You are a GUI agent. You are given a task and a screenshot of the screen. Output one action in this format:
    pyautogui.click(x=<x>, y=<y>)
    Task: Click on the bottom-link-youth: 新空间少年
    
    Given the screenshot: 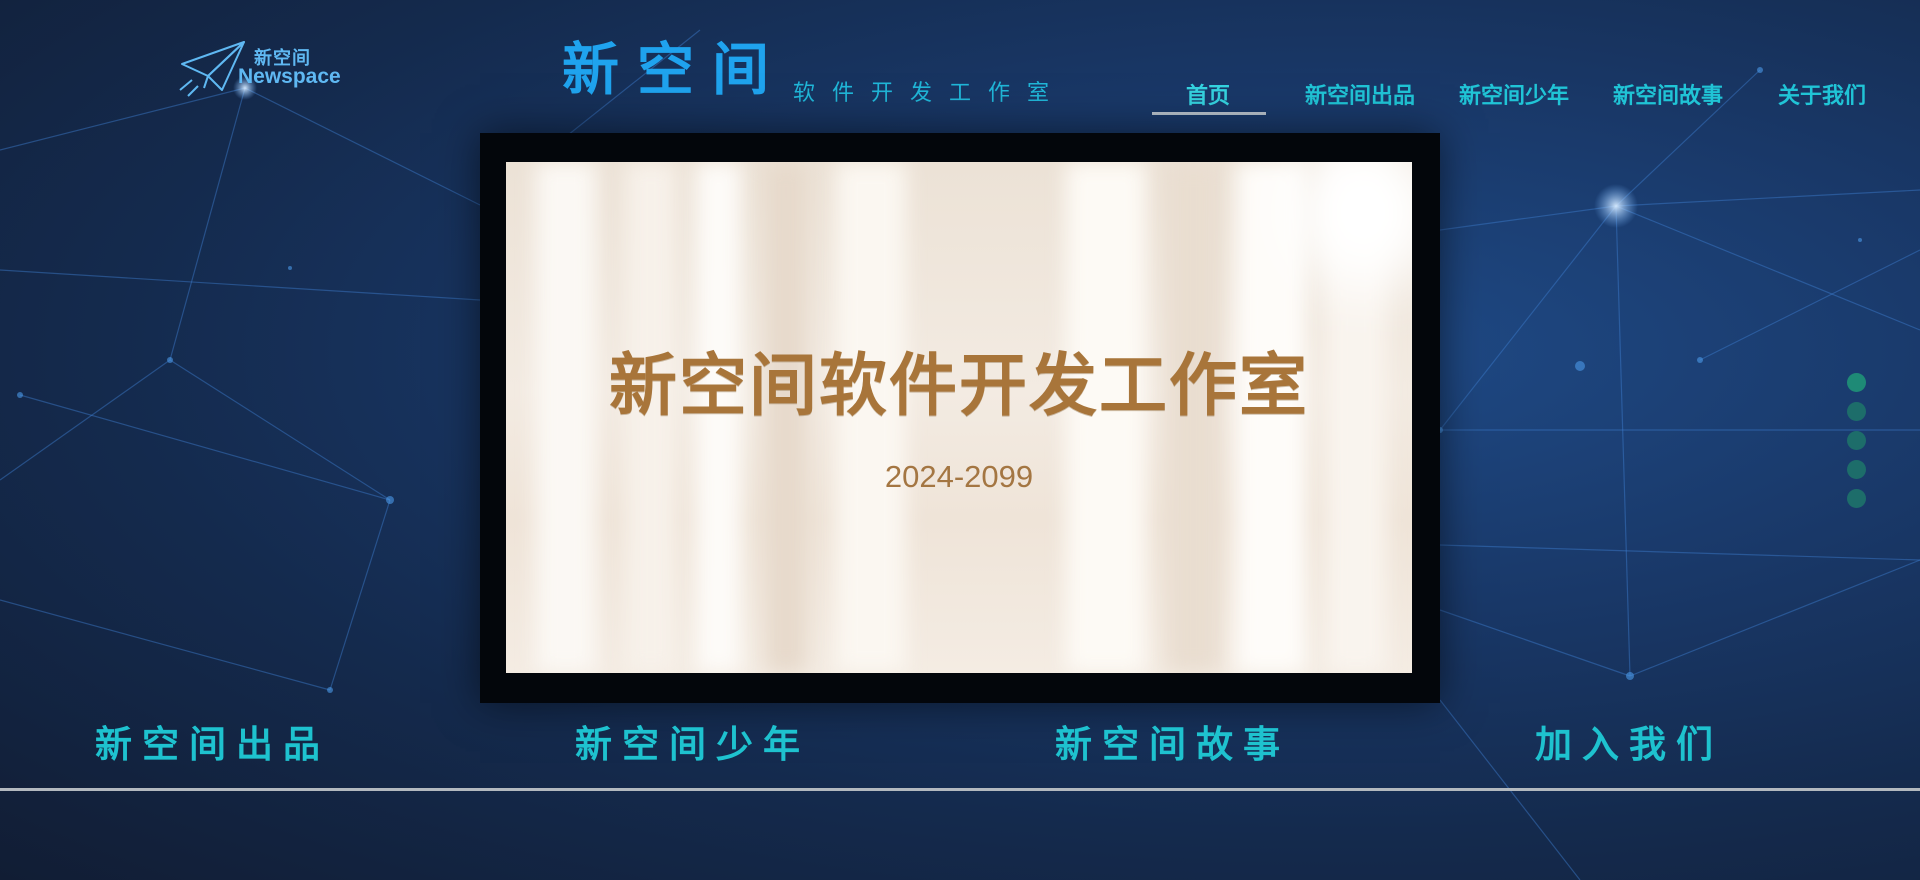 What is the action you would take?
    pyautogui.click(x=692, y=741)
    